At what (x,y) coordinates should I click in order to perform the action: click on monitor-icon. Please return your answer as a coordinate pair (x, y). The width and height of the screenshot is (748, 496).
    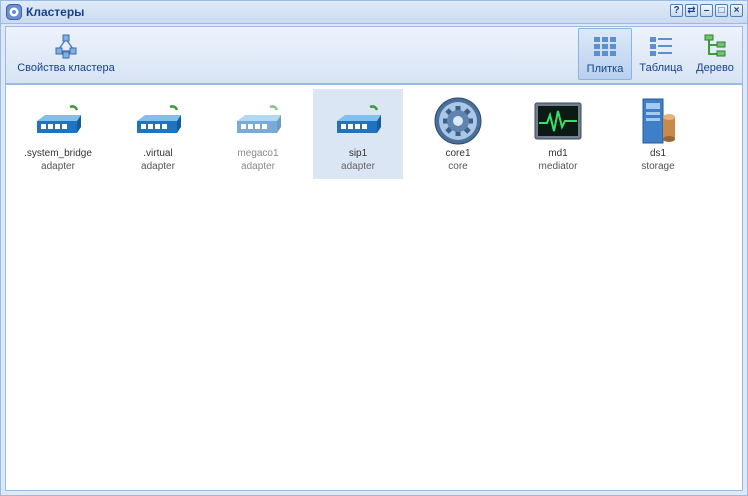
    Looking at the image, I should click on (558, 121).